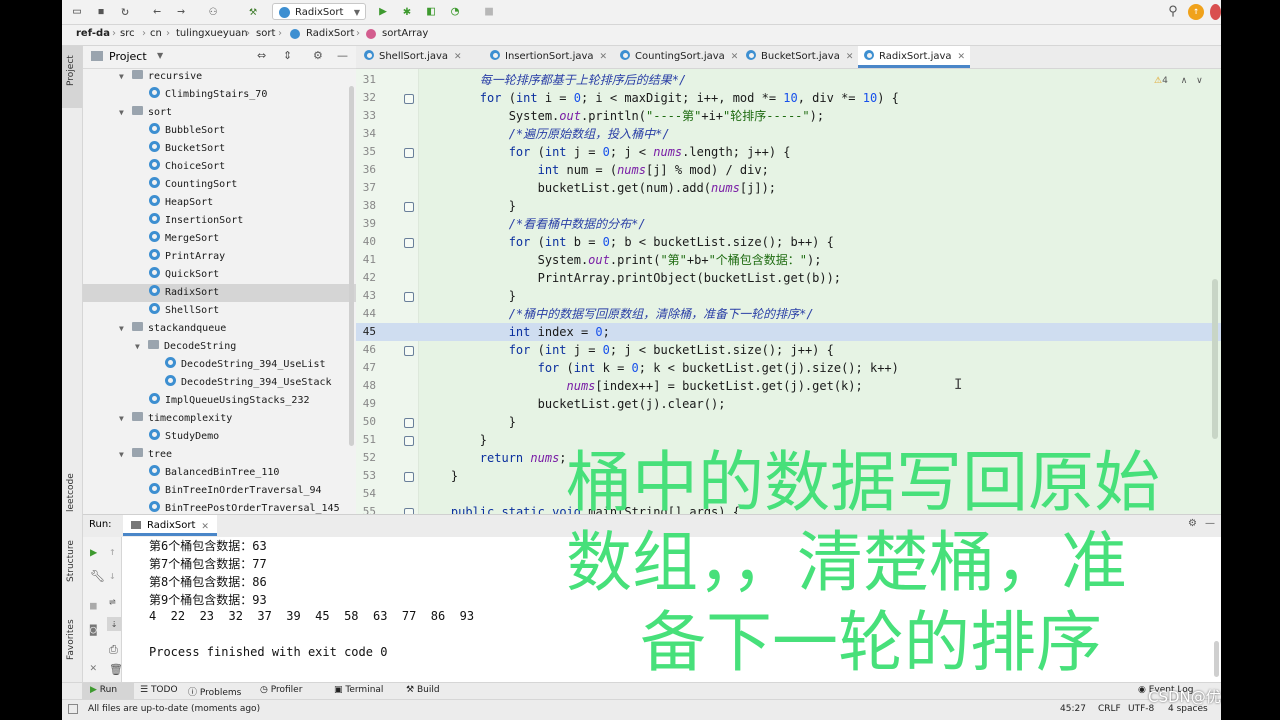  Describe the element at coordinates (261, 55) in the screenshot. I see `collapse-all-icon: ⇔` at that location.